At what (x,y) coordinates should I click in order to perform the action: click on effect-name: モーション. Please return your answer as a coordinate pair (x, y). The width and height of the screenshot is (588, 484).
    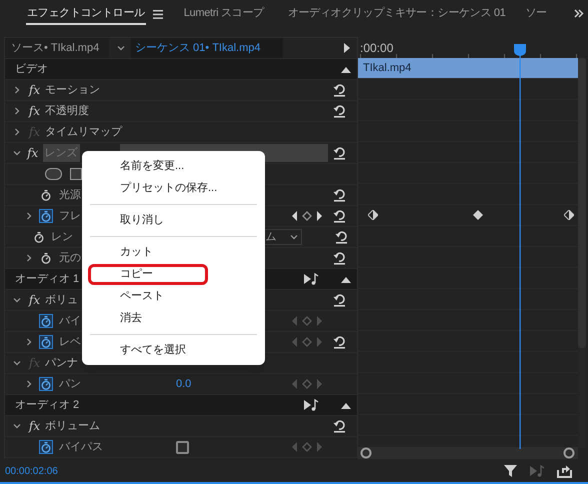
    Looking at the image, I should click on (72, 90).